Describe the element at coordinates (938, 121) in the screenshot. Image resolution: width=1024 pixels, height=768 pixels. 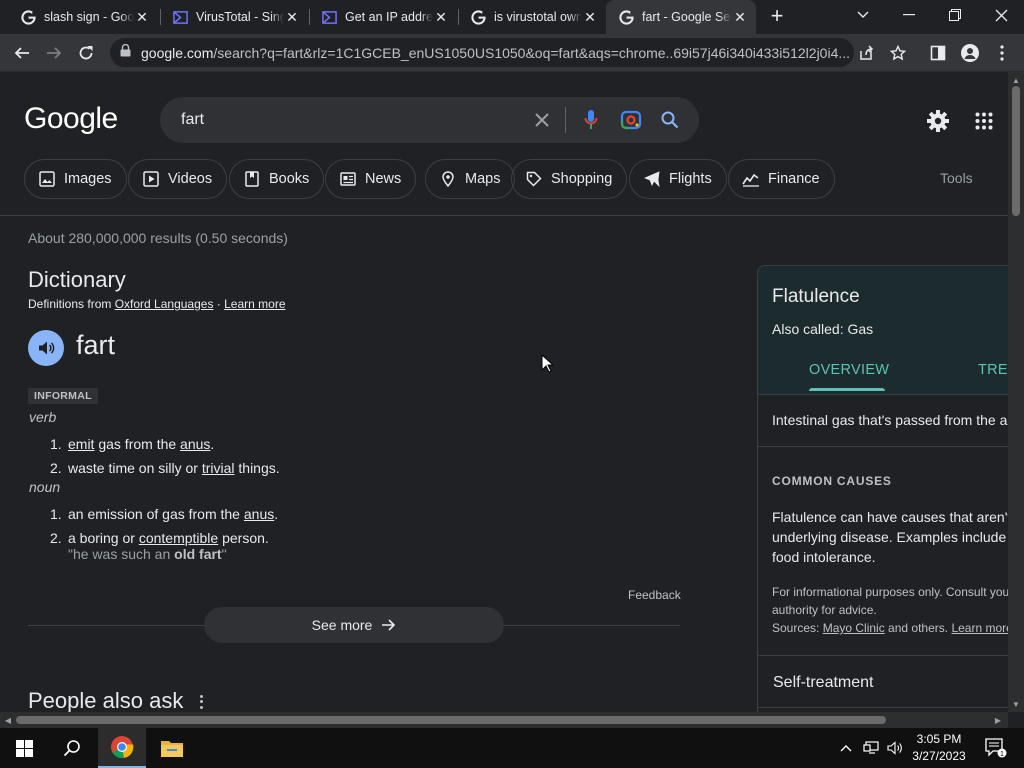
I see `settings-gear-icon` at that location.